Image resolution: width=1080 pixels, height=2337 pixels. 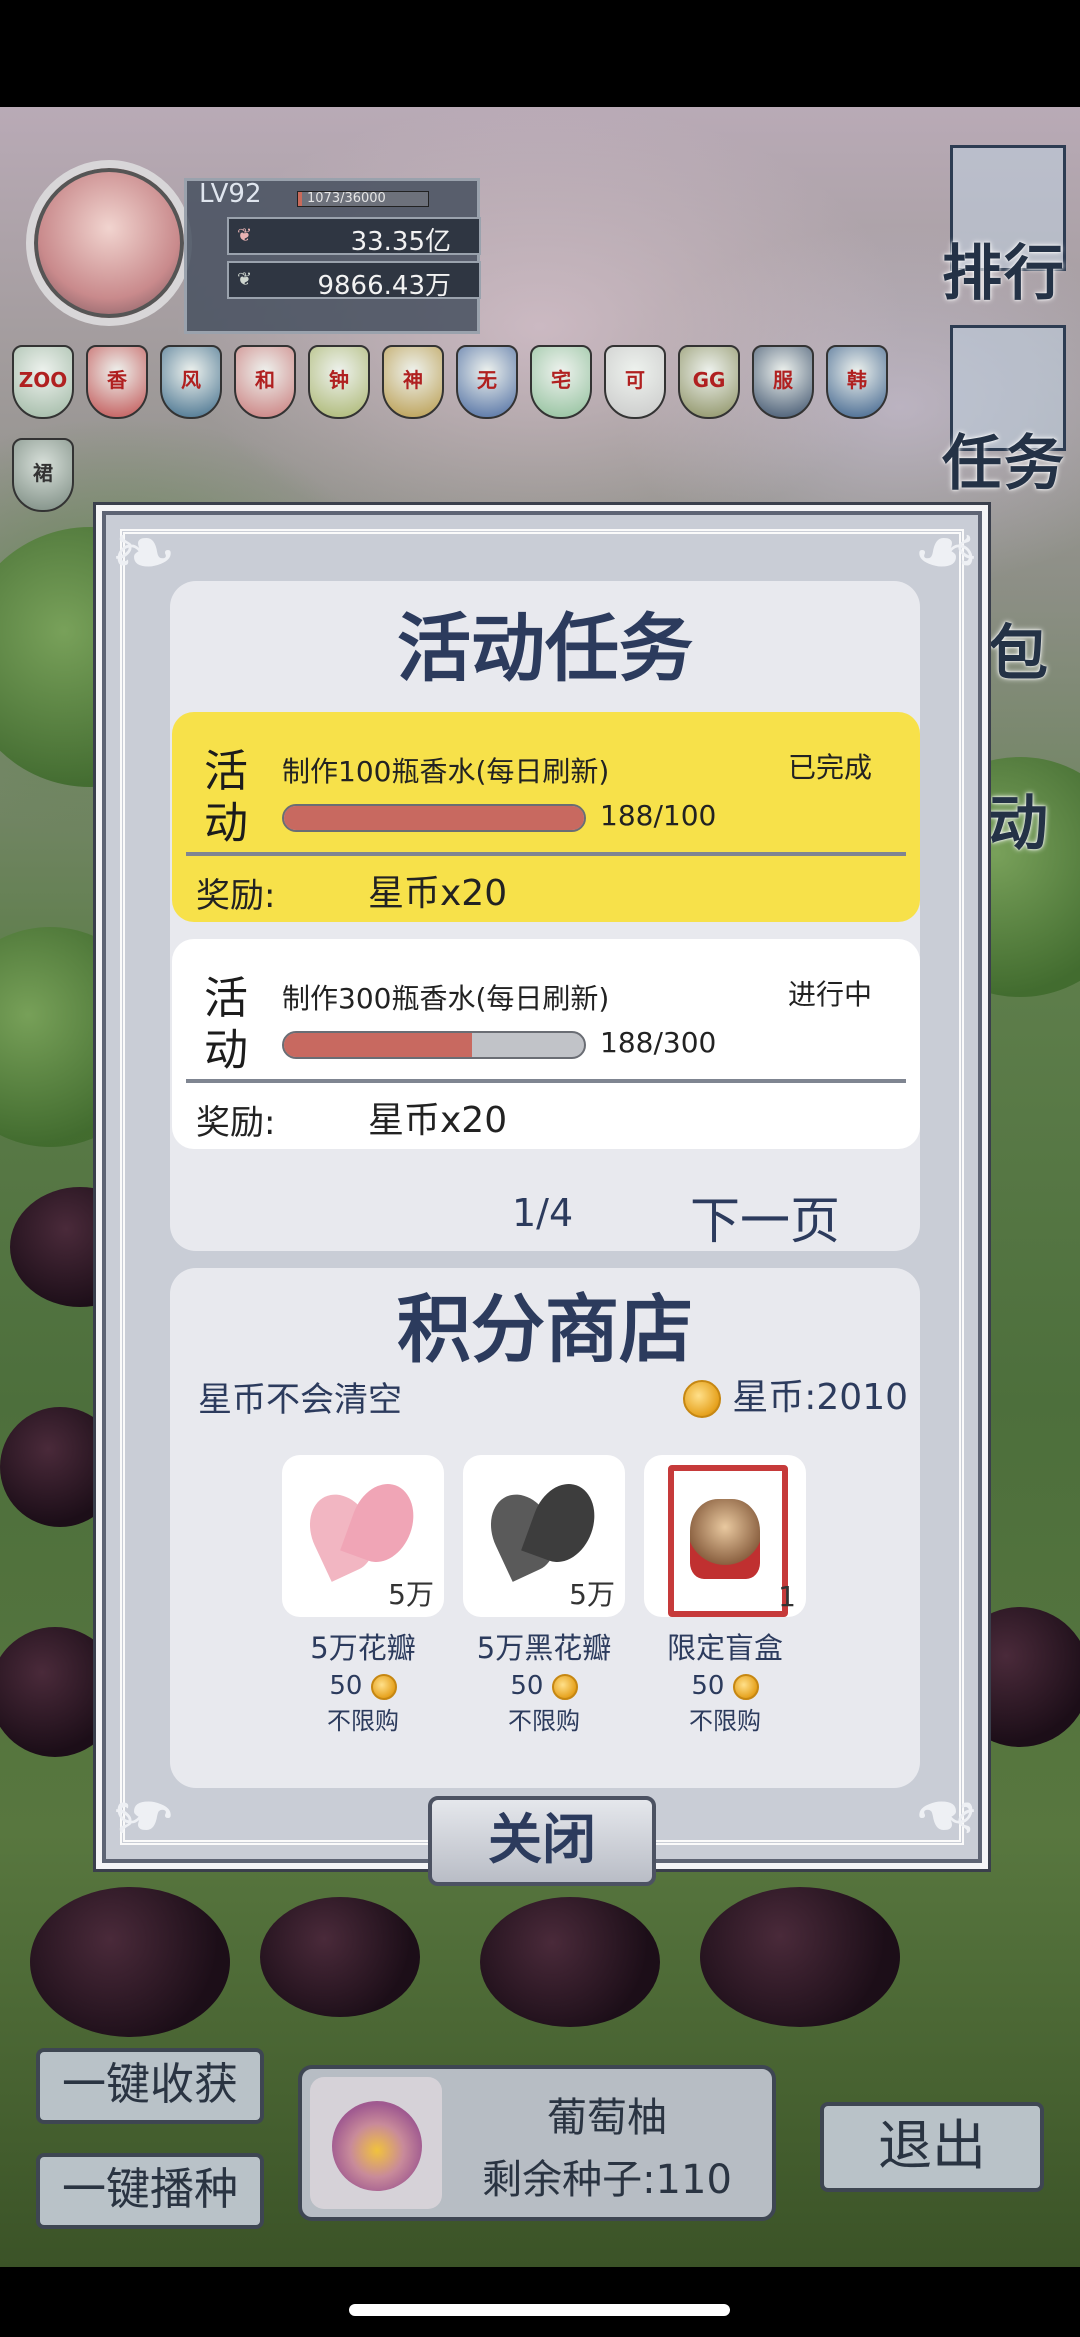 I want to click on item-name: 5万花瓣, so click(x=363, y=1648).